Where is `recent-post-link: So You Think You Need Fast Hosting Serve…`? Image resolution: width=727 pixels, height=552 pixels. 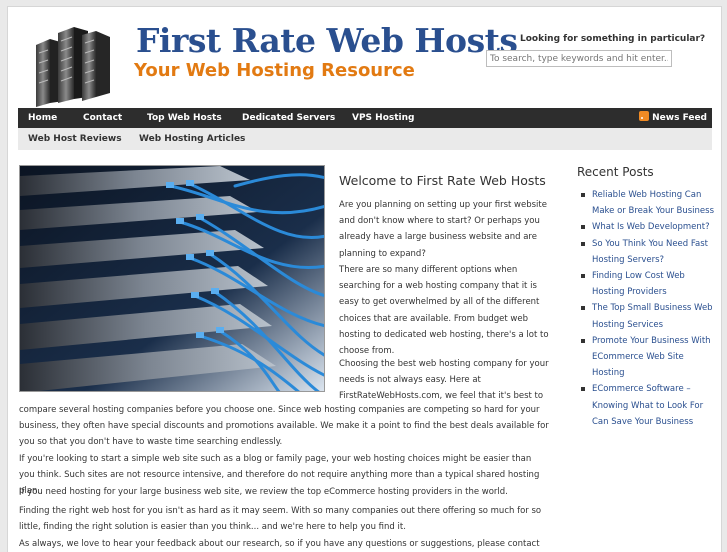 recent-post-link: So You Think You Need Fast Hosting Serve… is located at coordinates (647, 252).